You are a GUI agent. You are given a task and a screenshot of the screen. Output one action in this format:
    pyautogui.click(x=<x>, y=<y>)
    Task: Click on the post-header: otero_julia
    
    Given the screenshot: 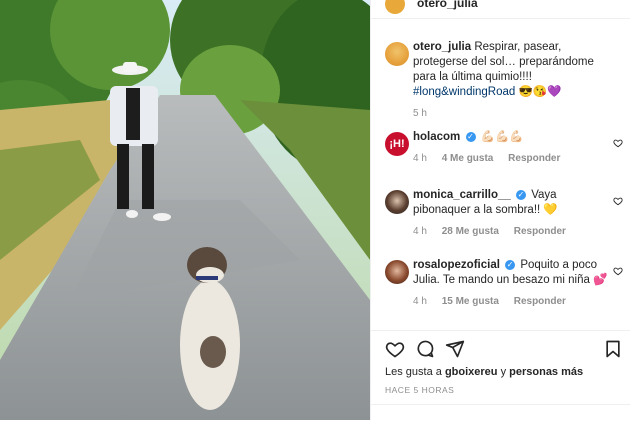 What is the action you would take?
    pyautogui.click(x=500, y=9)
    